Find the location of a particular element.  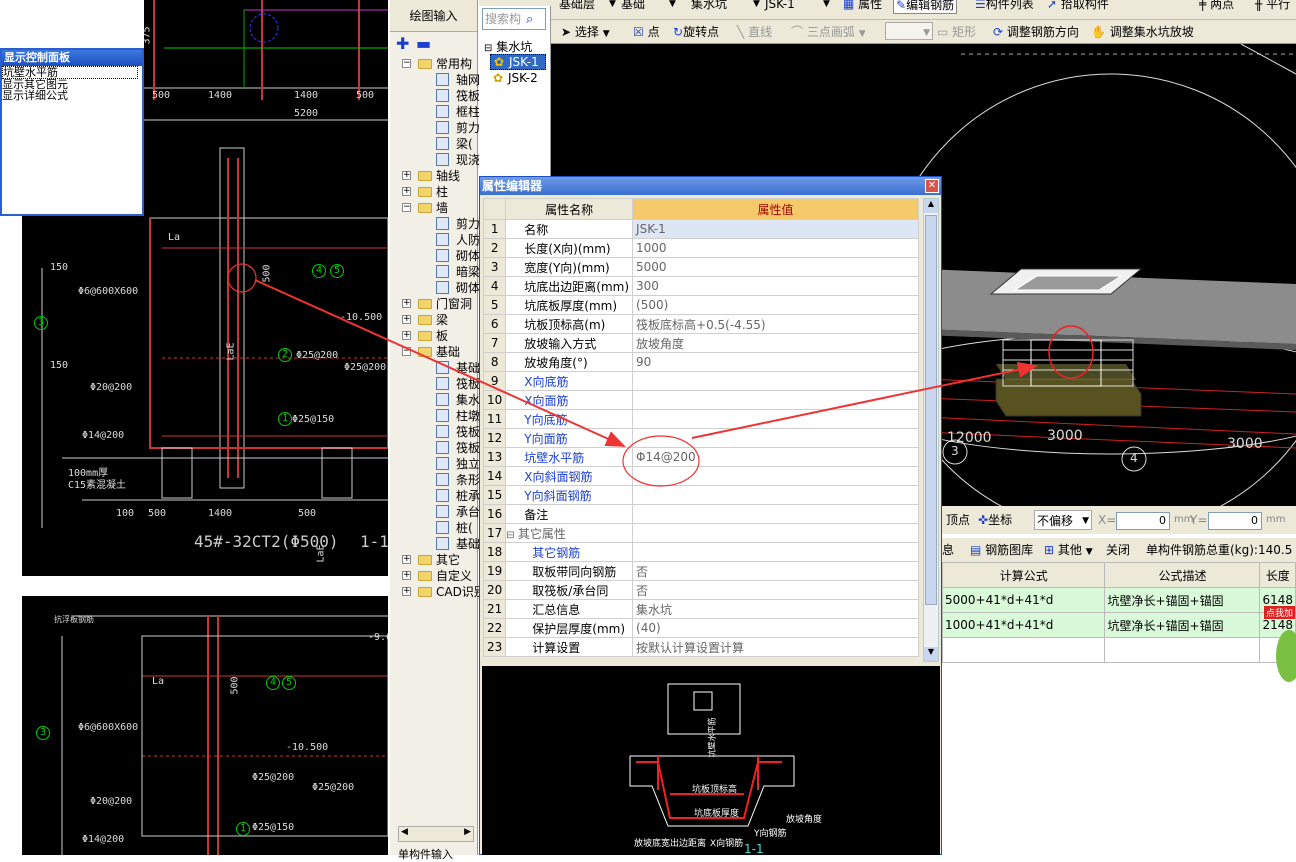

nav-hscroll: ◀ ▶ is located at coordinates (436, 834).